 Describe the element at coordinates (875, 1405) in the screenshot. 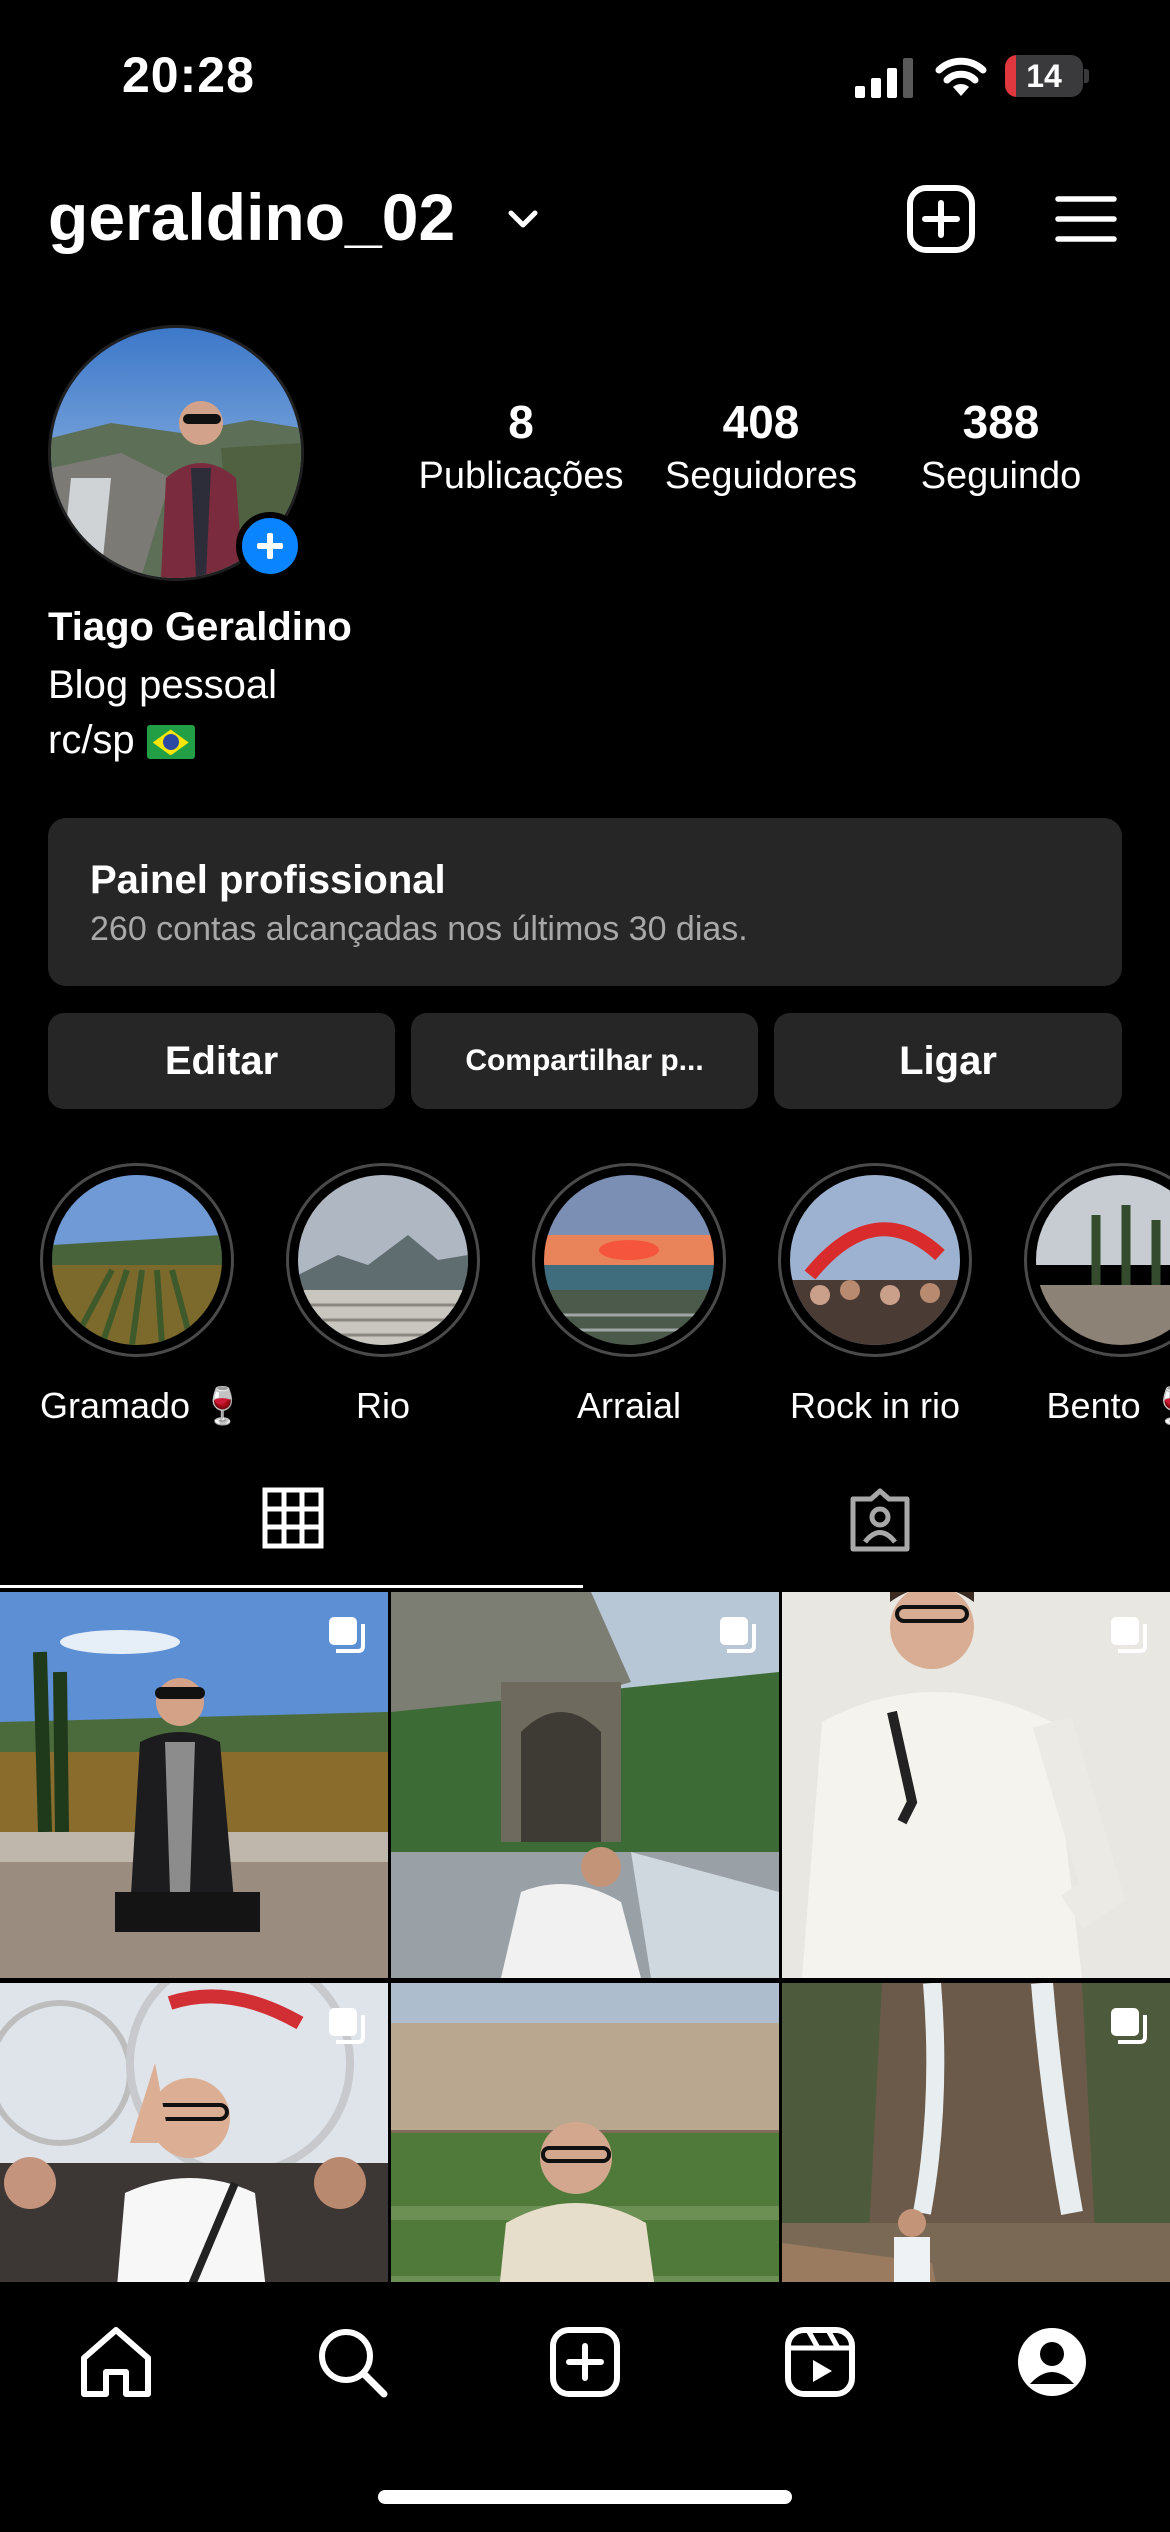

I see `highlight-label: Rock in rio` at that location.